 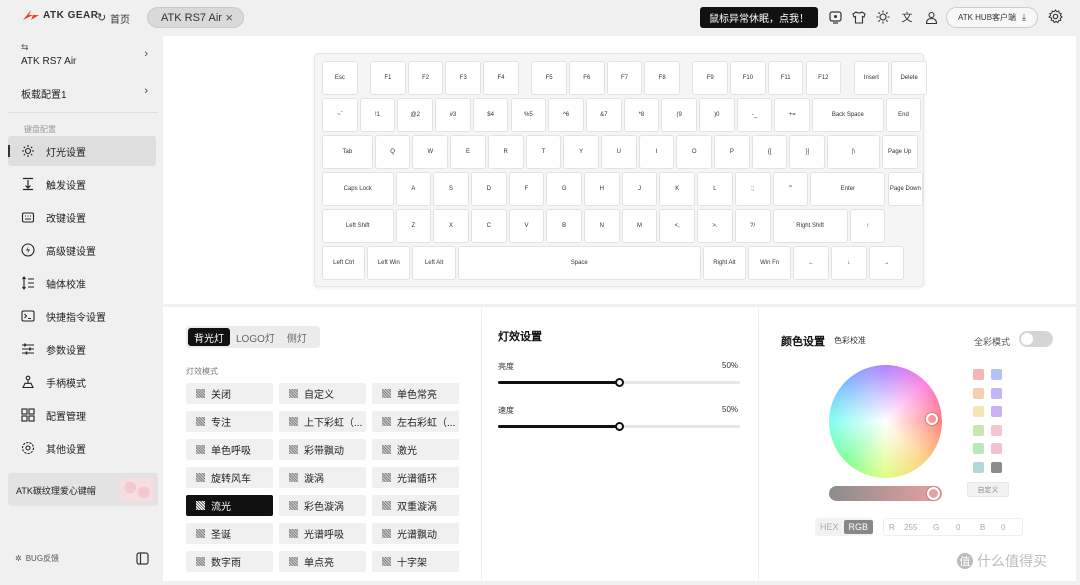 What do you see at coordinates (358, 189) in the screenshot?
I see `key-caps-lock: Caps Lock` at bounding box center [358, 189].